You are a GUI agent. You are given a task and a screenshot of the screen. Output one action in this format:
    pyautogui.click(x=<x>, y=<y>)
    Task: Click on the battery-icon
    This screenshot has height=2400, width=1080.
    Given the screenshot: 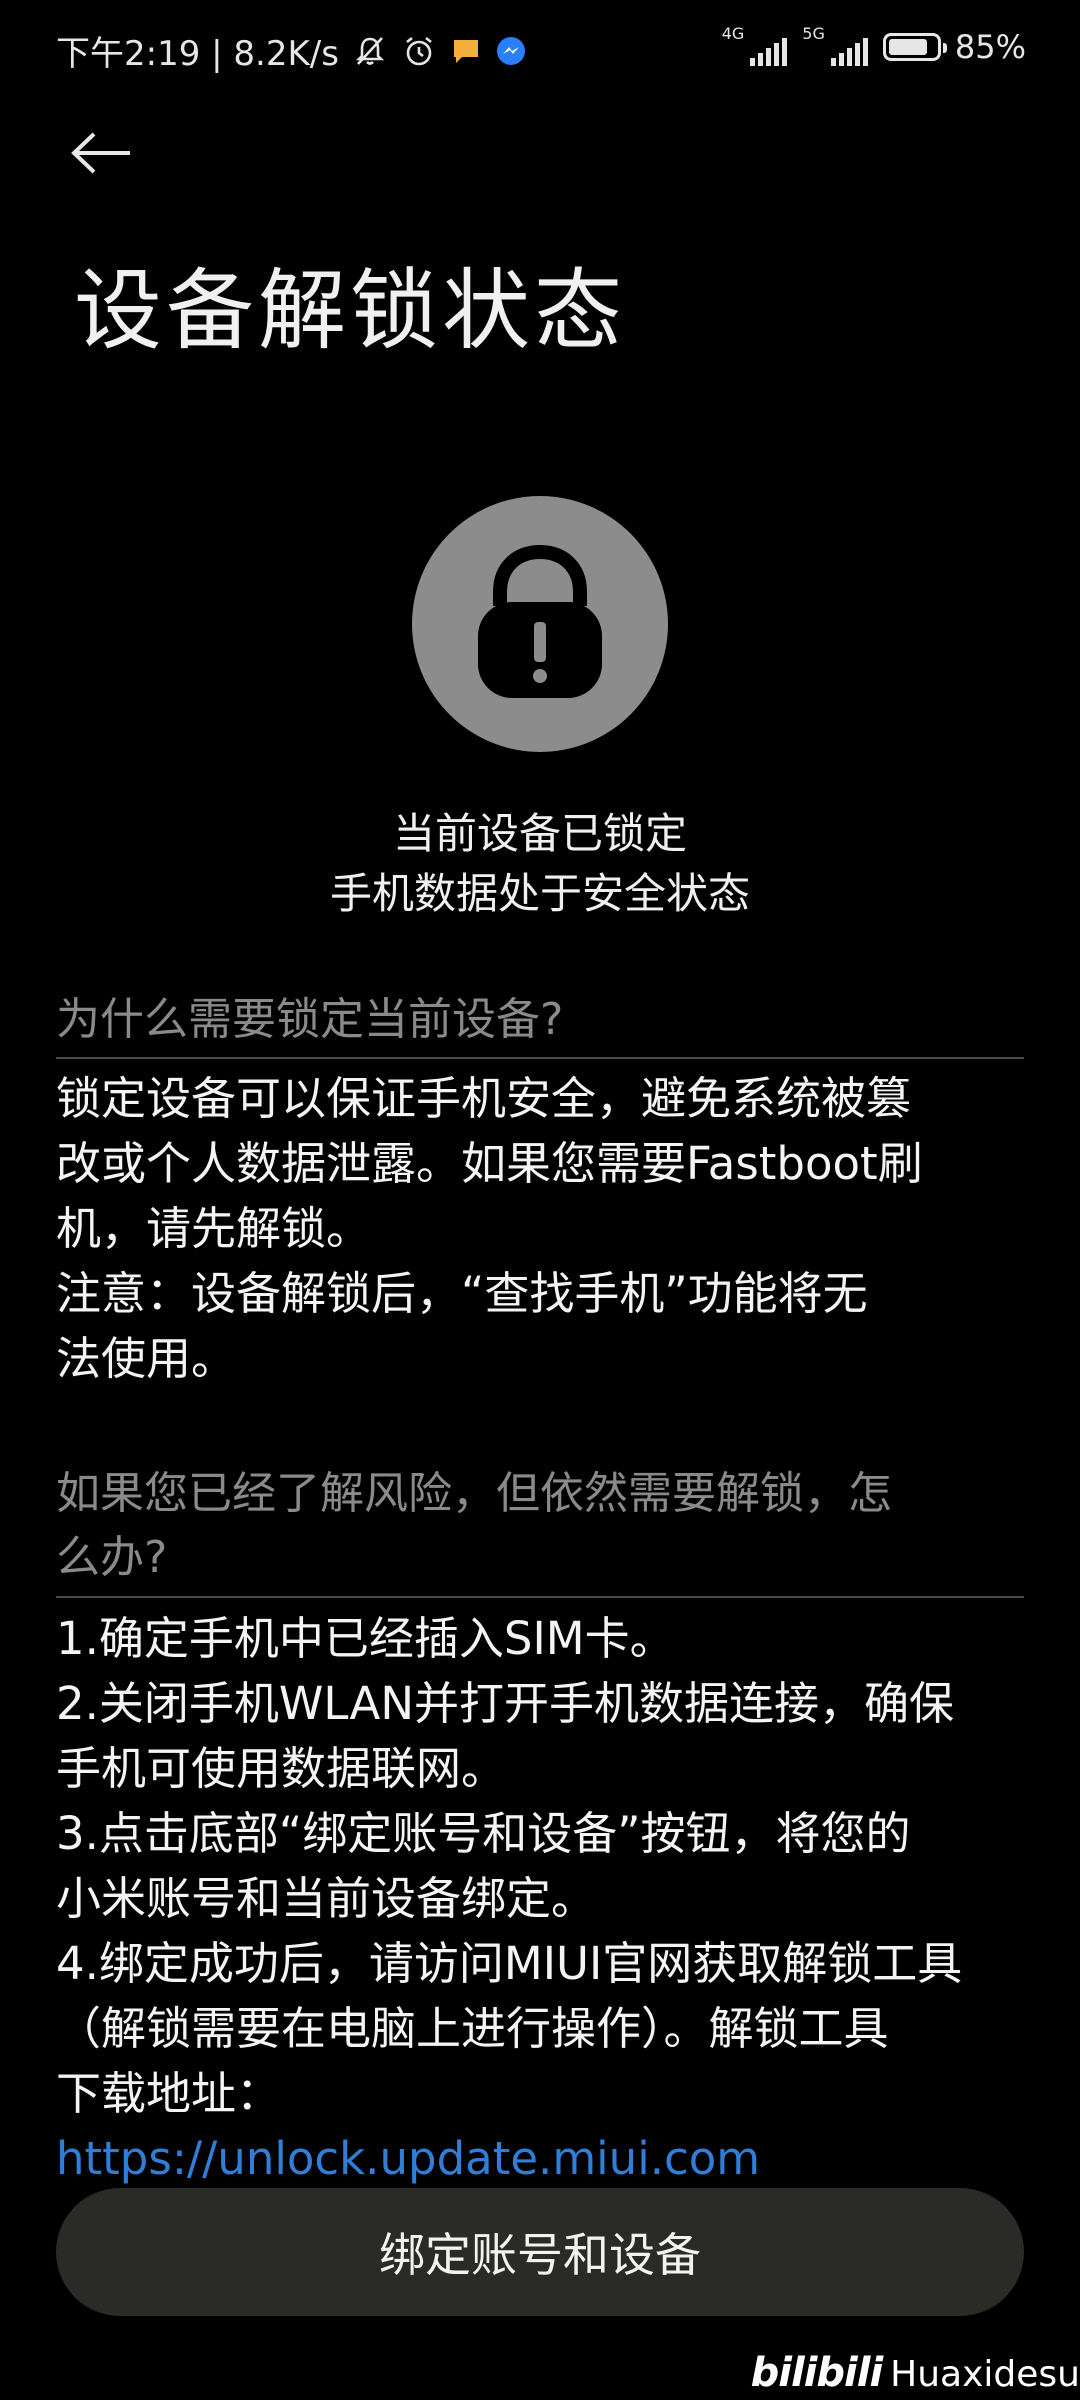 What is the action you would take?
    pyautogui.click(x=914, y=47)
    